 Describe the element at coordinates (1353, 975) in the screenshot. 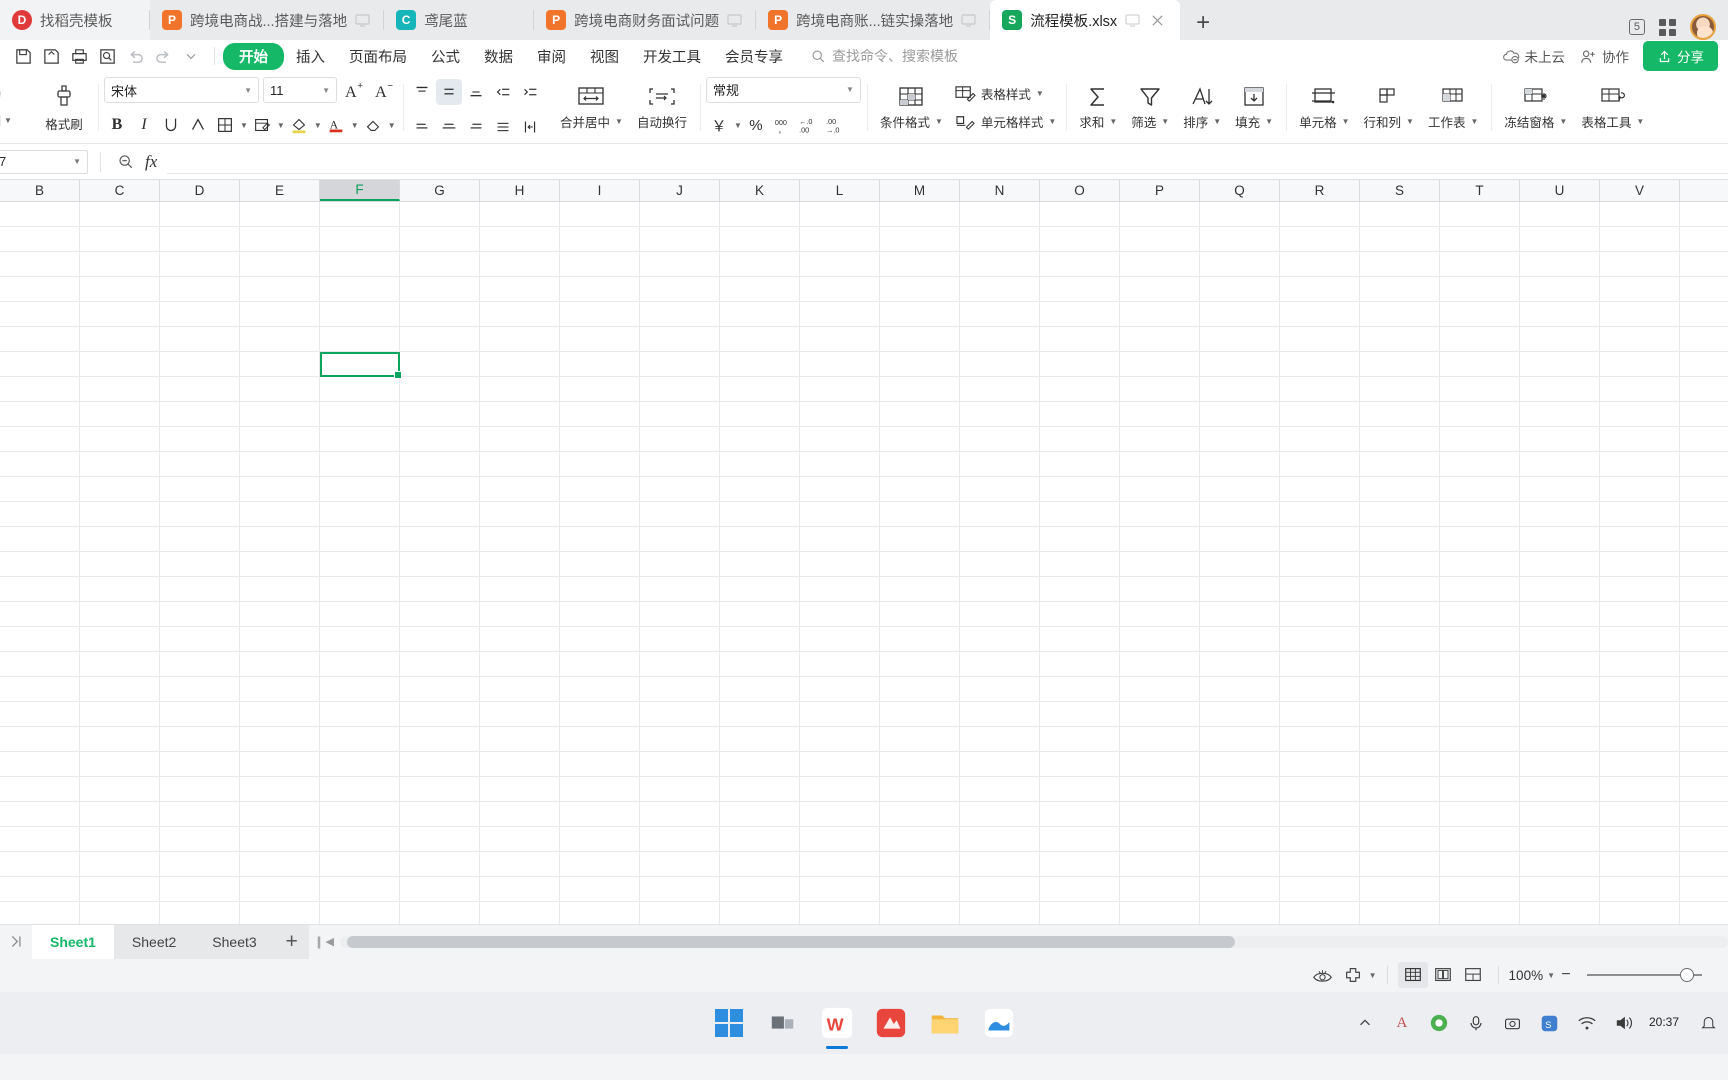

I see `page-layout-icon` at that location.